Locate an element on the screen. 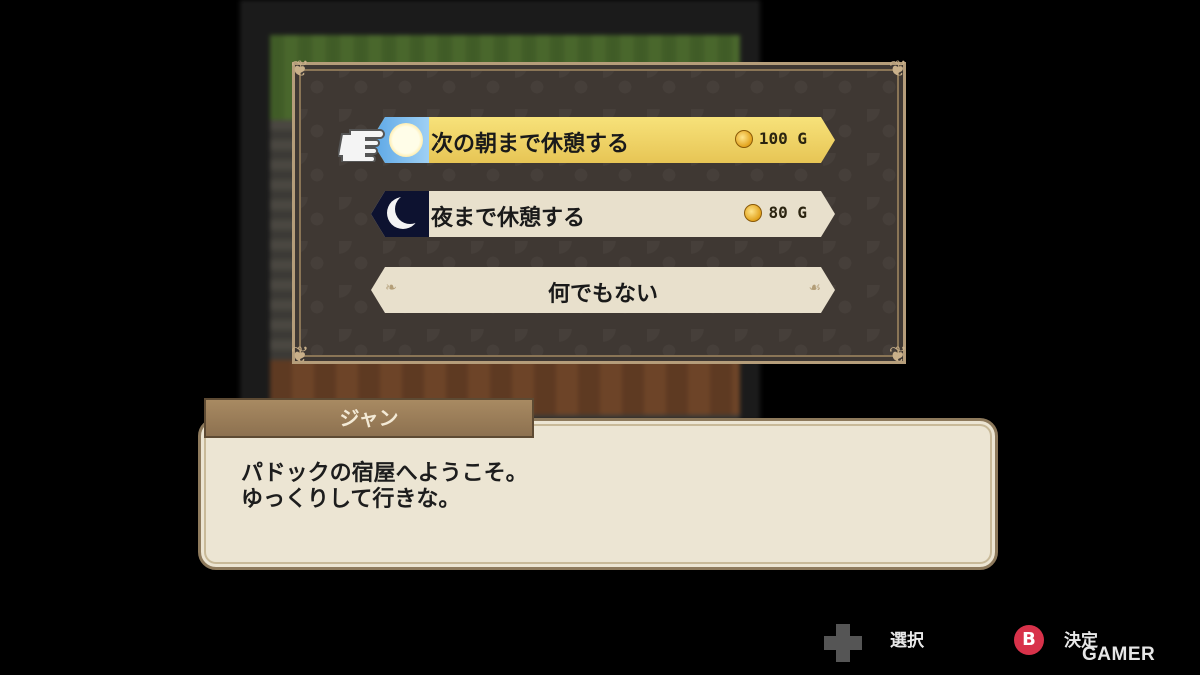 The height and width of the screenshot is (675, 1200). option-price: 100 G is located at coordinates (771, 138).